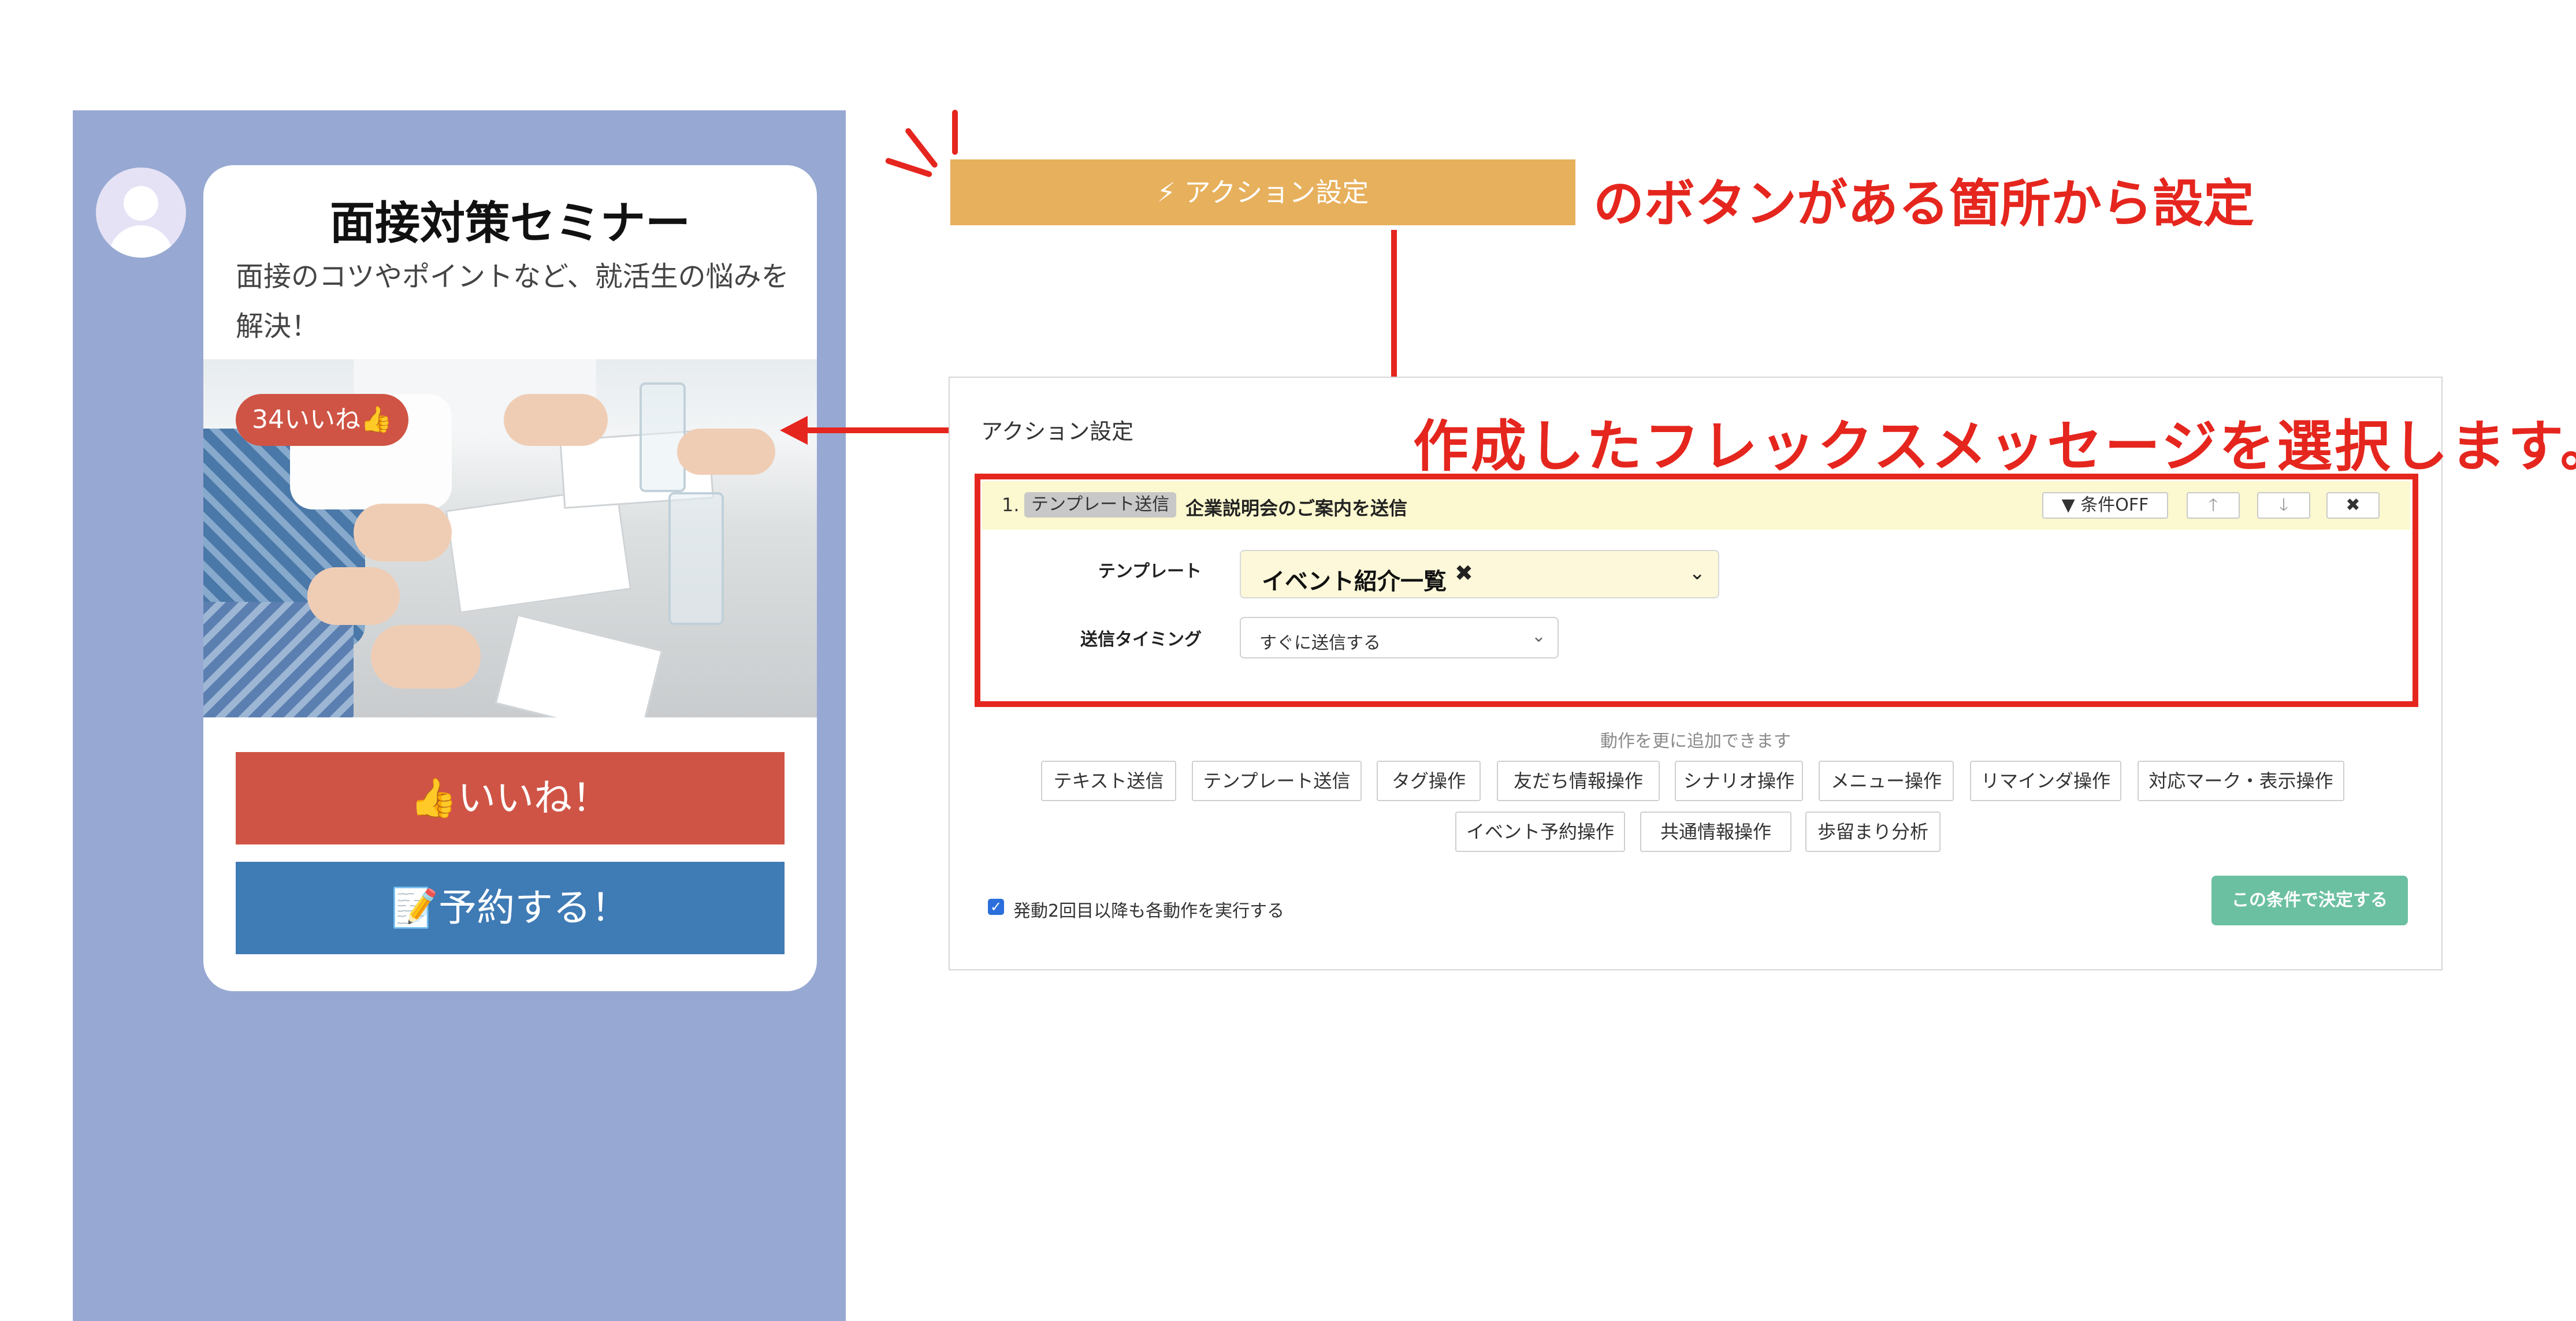  Describe the element at coordinates (510, 798) in the screenshot. I see `like-button: 👍いいね！` at that location.